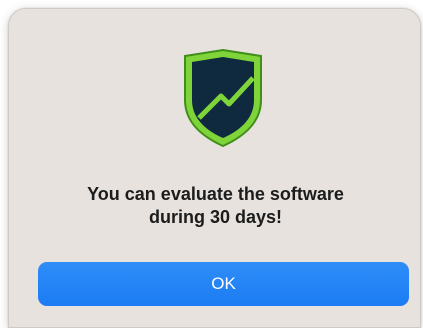  I want to click on ok-button: OK, so click(223, 284).